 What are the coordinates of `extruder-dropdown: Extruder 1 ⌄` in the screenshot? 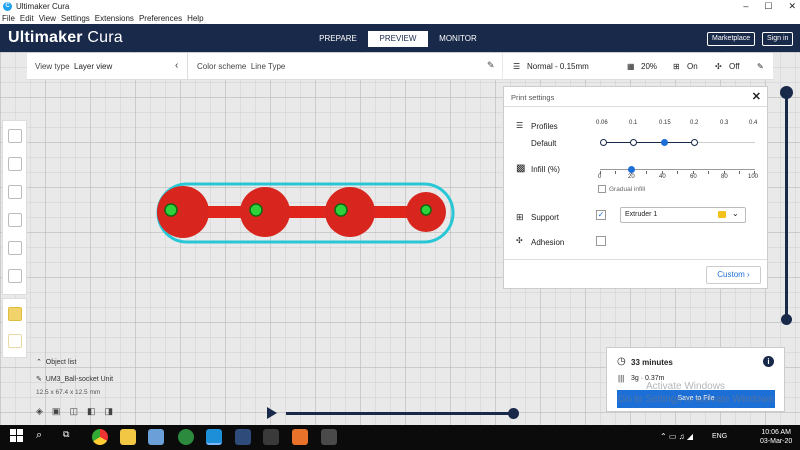 It's located at (683, 215).